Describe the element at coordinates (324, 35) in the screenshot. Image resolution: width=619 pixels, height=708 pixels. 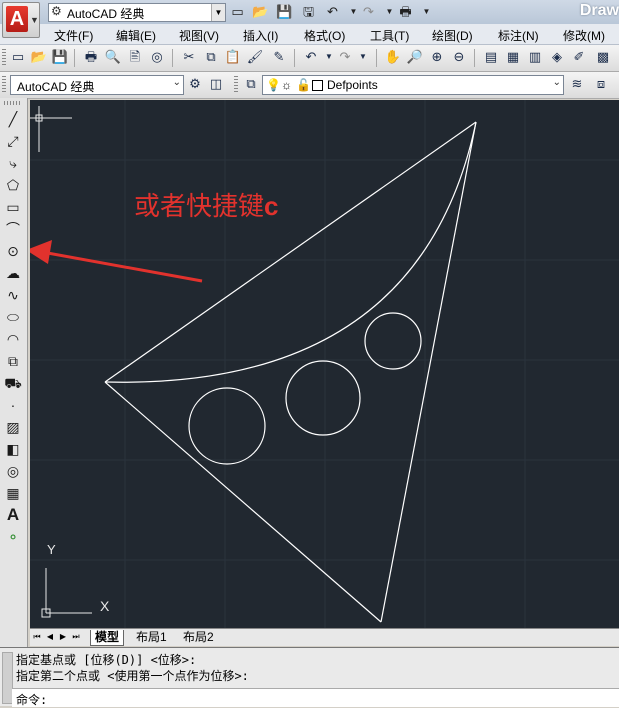
I see `menu-format: 格式(O)` at that location.